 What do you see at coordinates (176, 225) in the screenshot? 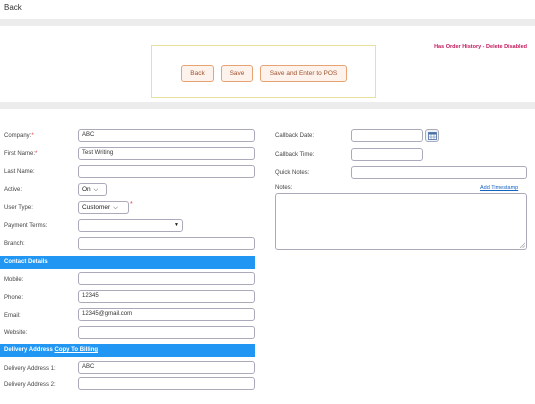
I see `dropdown-arrow-icon: ▼` at bounding box center [176, 225].